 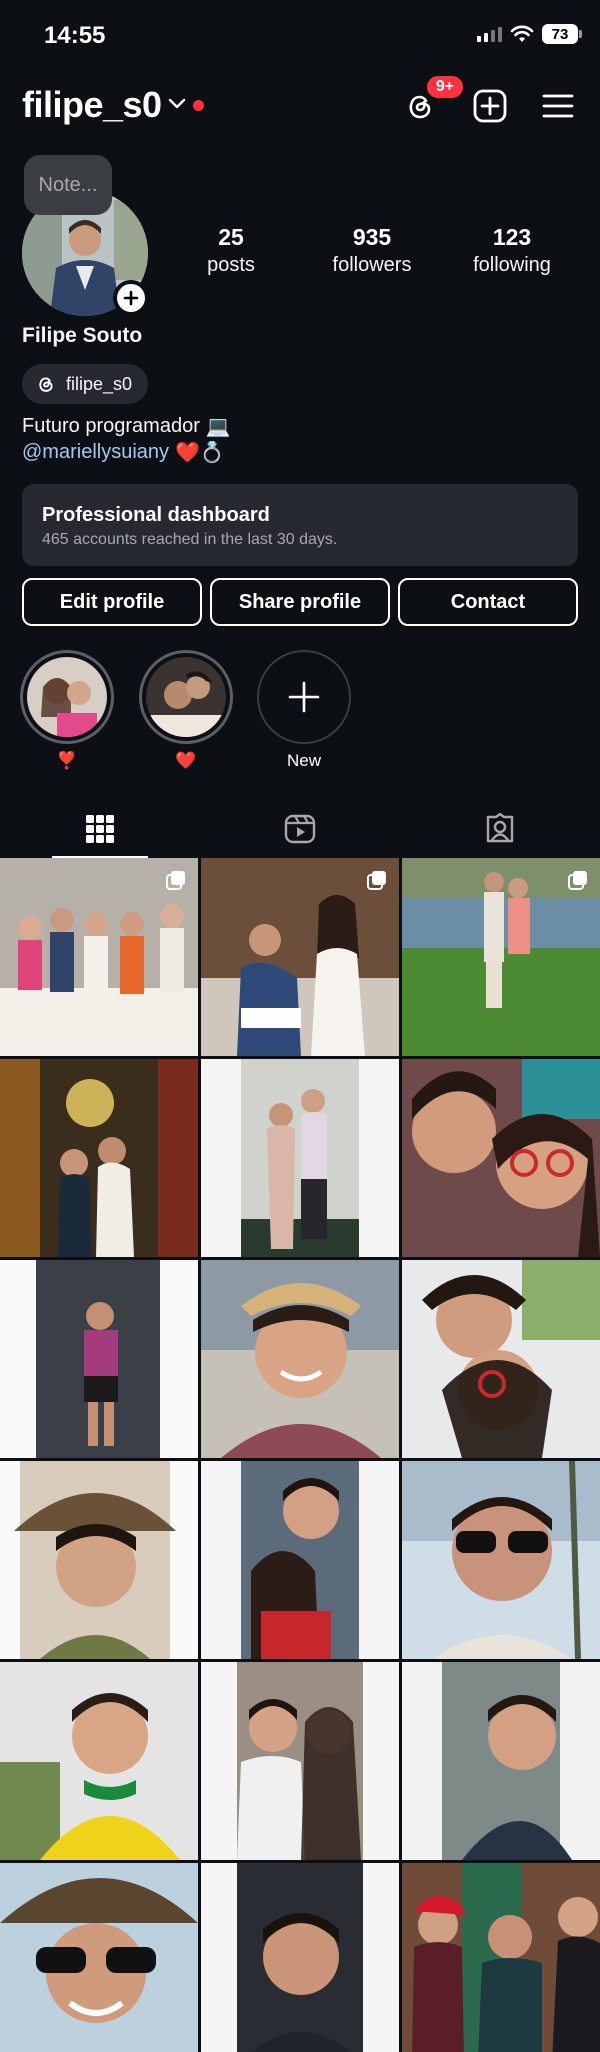 I want to click on new-highlight-circle, so click(x=304, y=697).